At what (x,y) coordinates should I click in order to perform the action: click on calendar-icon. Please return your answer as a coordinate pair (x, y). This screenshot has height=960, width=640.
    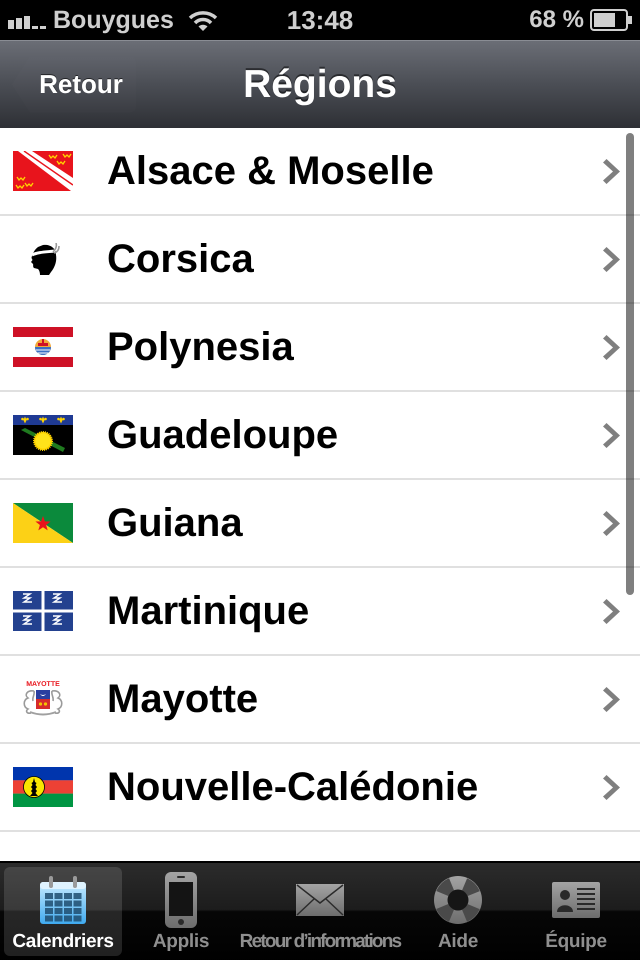
    Looking at the image, I should click on (63, 900).